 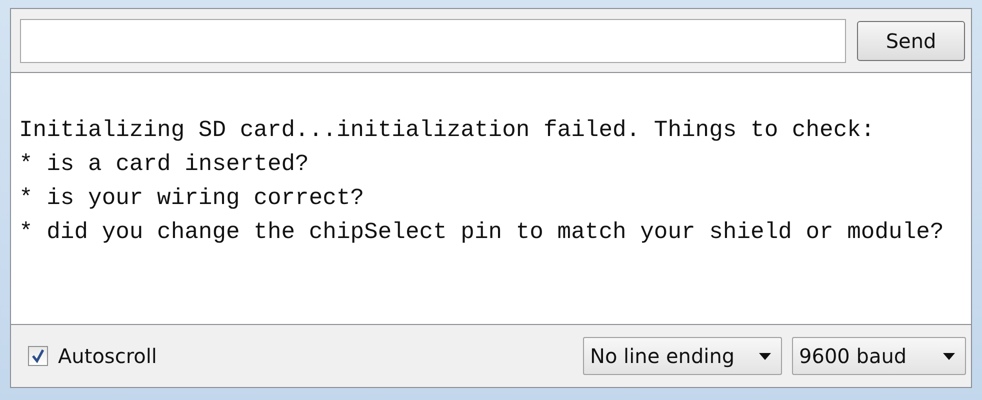 What do you see at coordinates (192, 198) in the screenshot?
I see `output-line: * is your wiring correct?` at bounding box center [192, 198].